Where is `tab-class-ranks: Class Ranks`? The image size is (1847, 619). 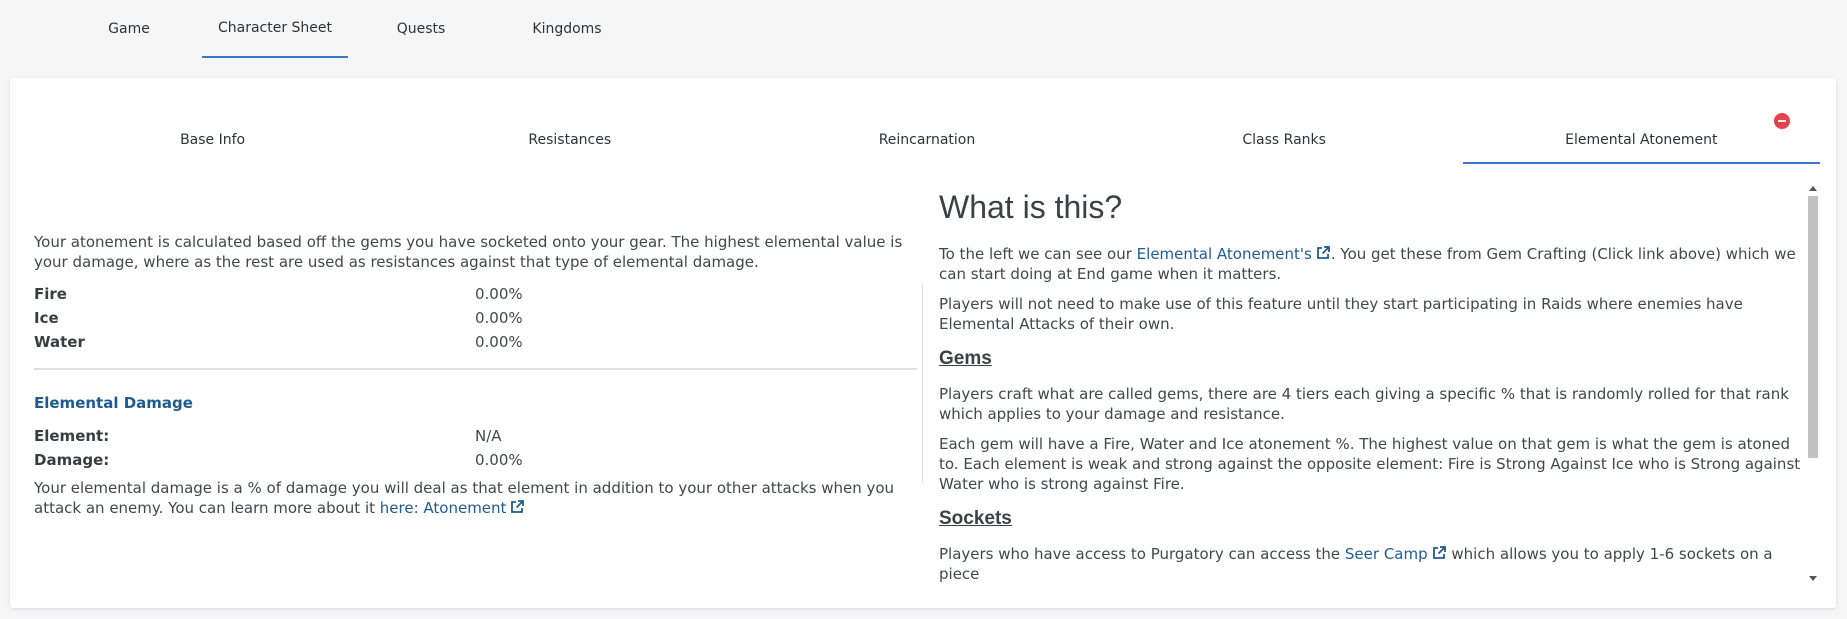 tab-class-ranks: Class Ranks is located at coordinates (1284, 140).